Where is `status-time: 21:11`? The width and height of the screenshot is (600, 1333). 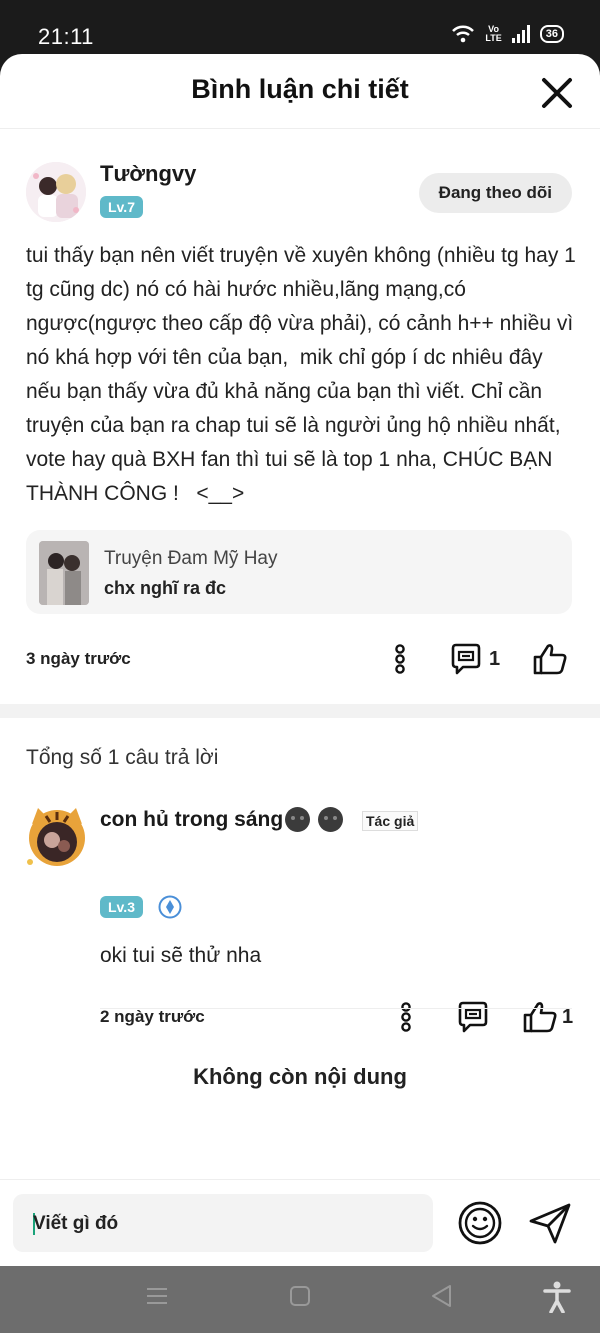
status-time: 21:11 is located at coordinates (66, 36).